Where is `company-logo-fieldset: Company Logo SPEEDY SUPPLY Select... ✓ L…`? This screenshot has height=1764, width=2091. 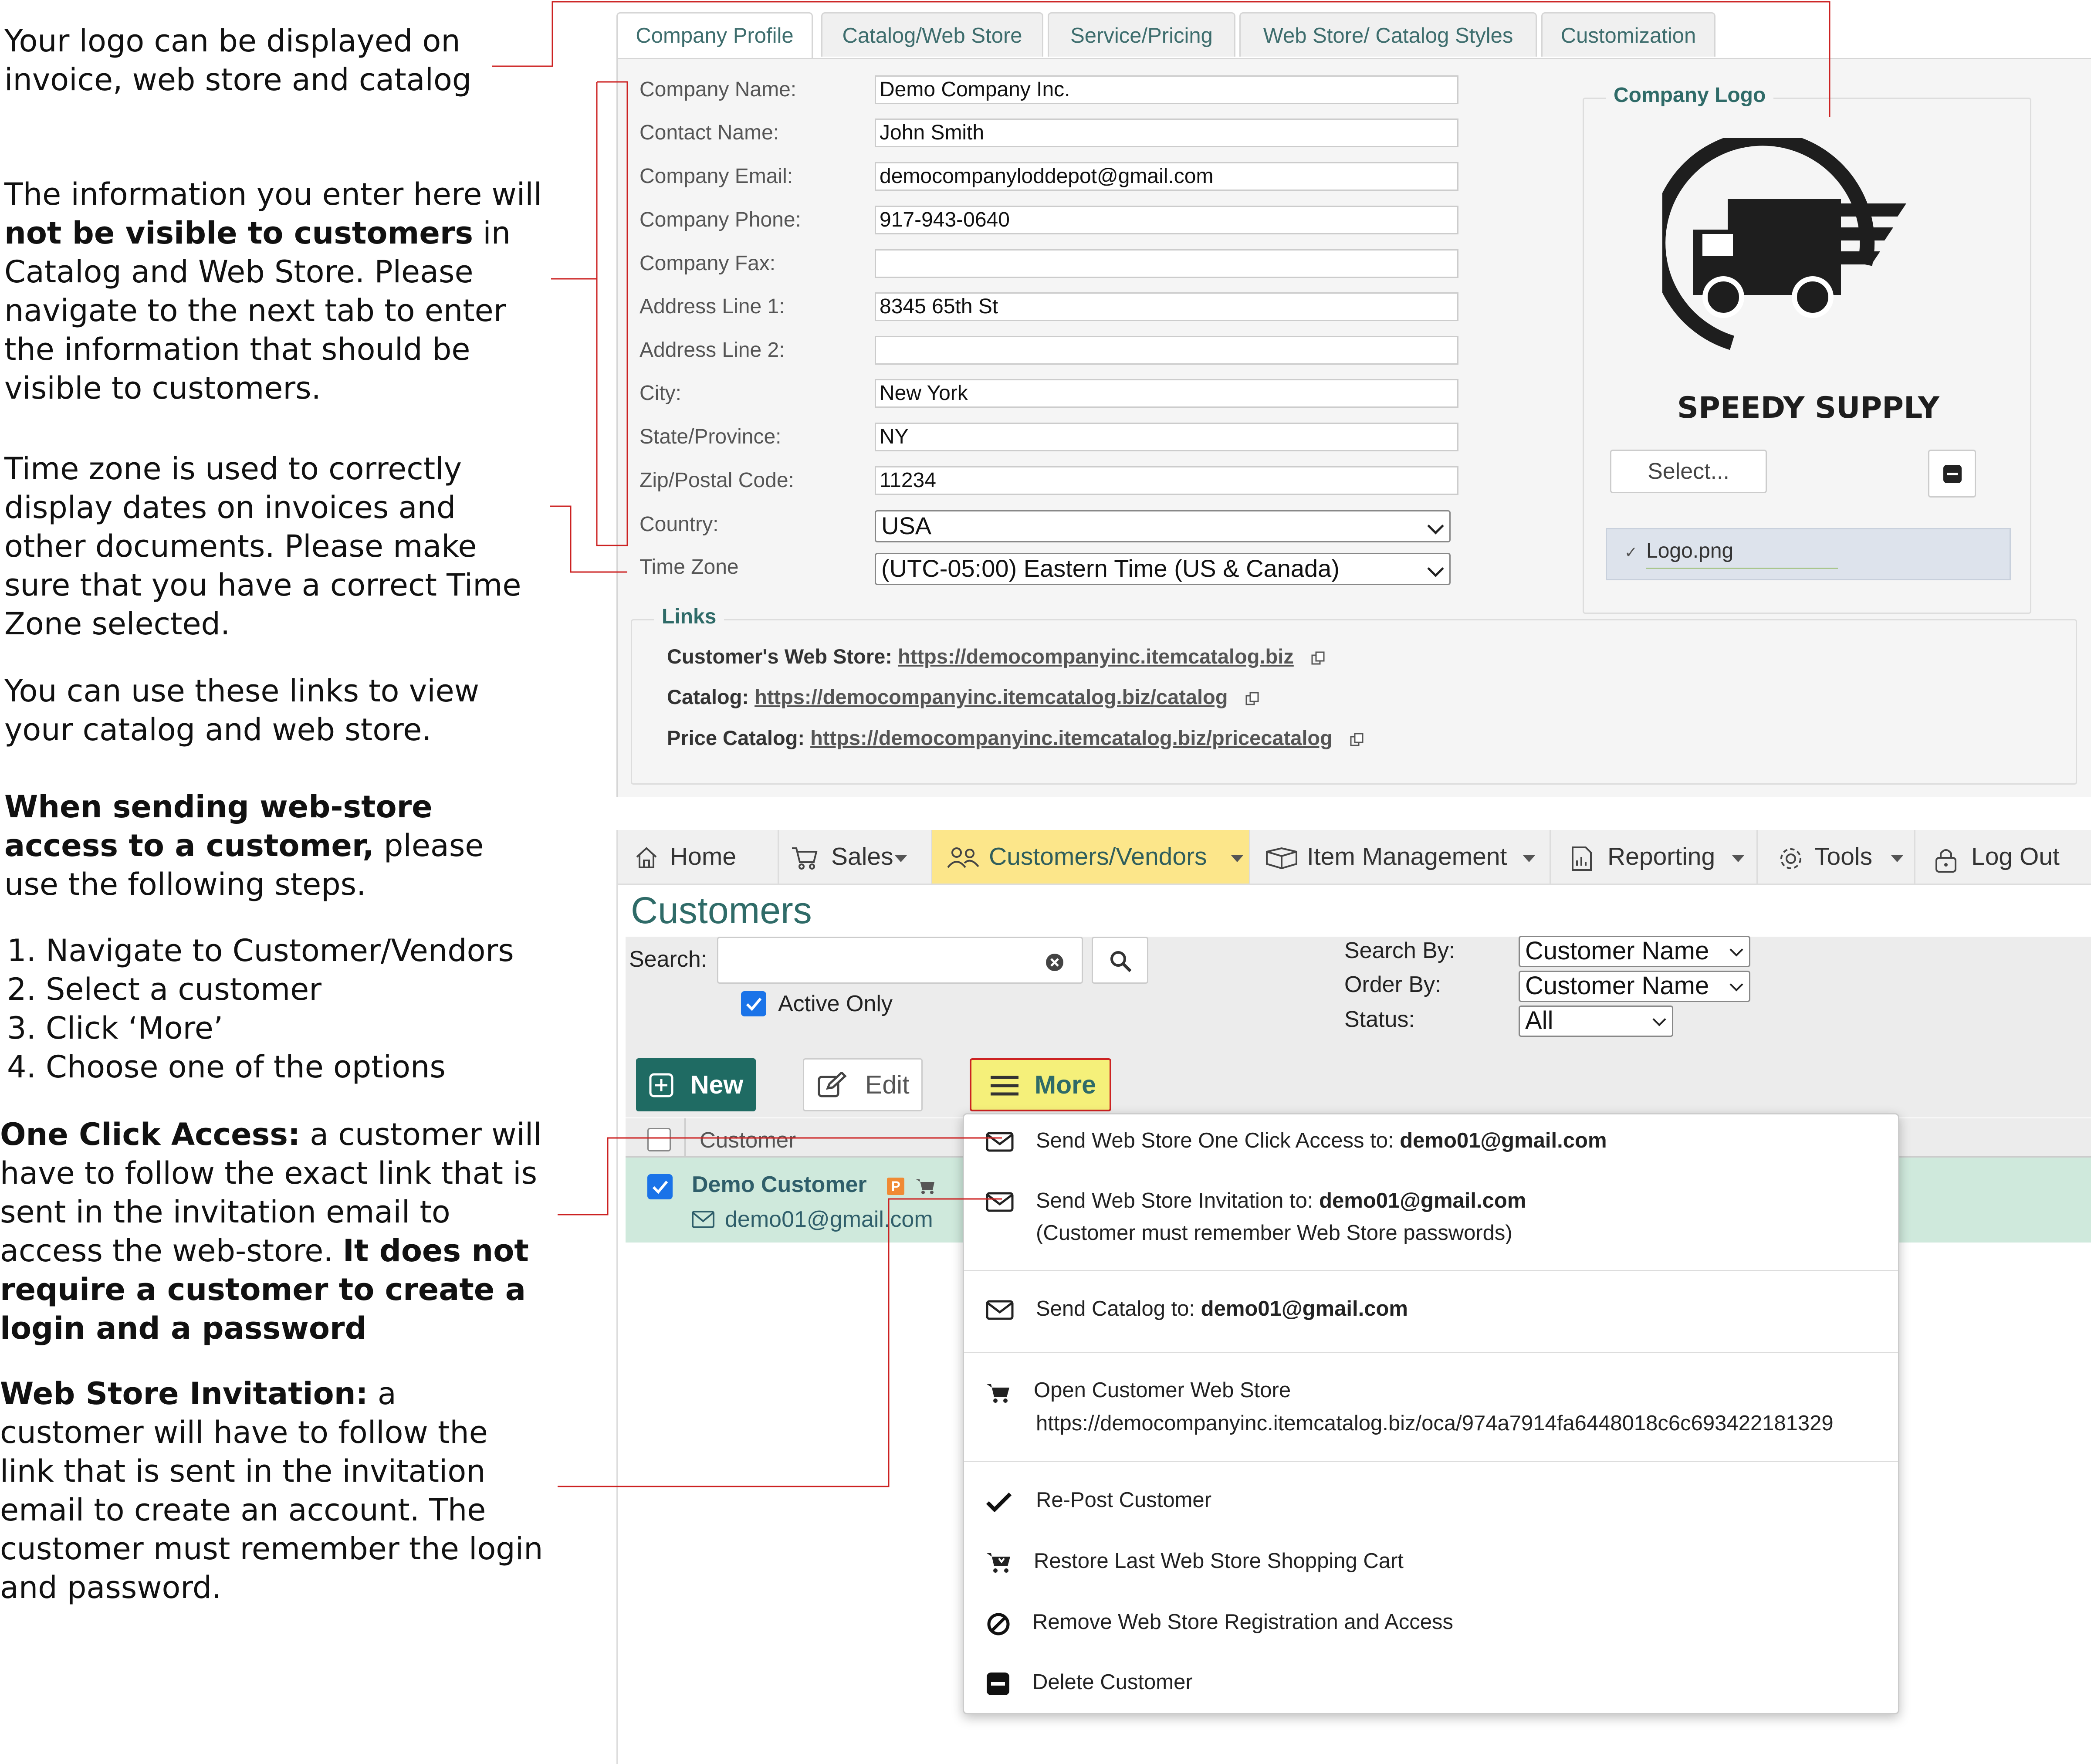 company-logo-fieldset: Company Logo SPEEDY SUPPLY Select... ✓ L… is located at coordinates (1807, 348).